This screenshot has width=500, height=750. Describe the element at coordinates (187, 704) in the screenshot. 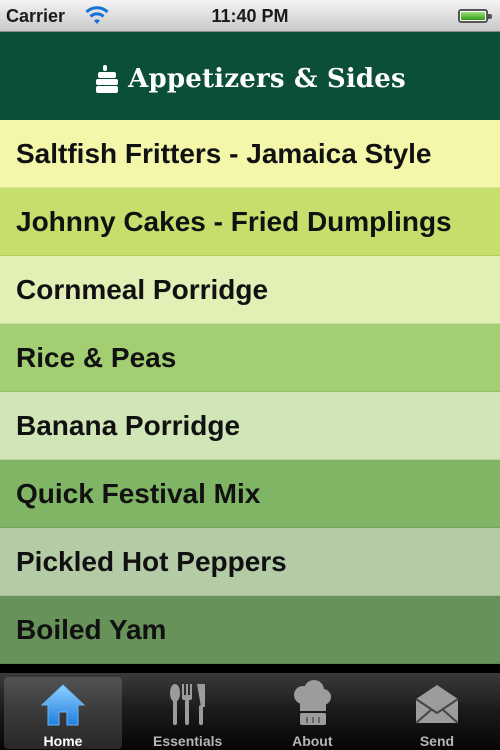

I see `utensils-icon` at that location.